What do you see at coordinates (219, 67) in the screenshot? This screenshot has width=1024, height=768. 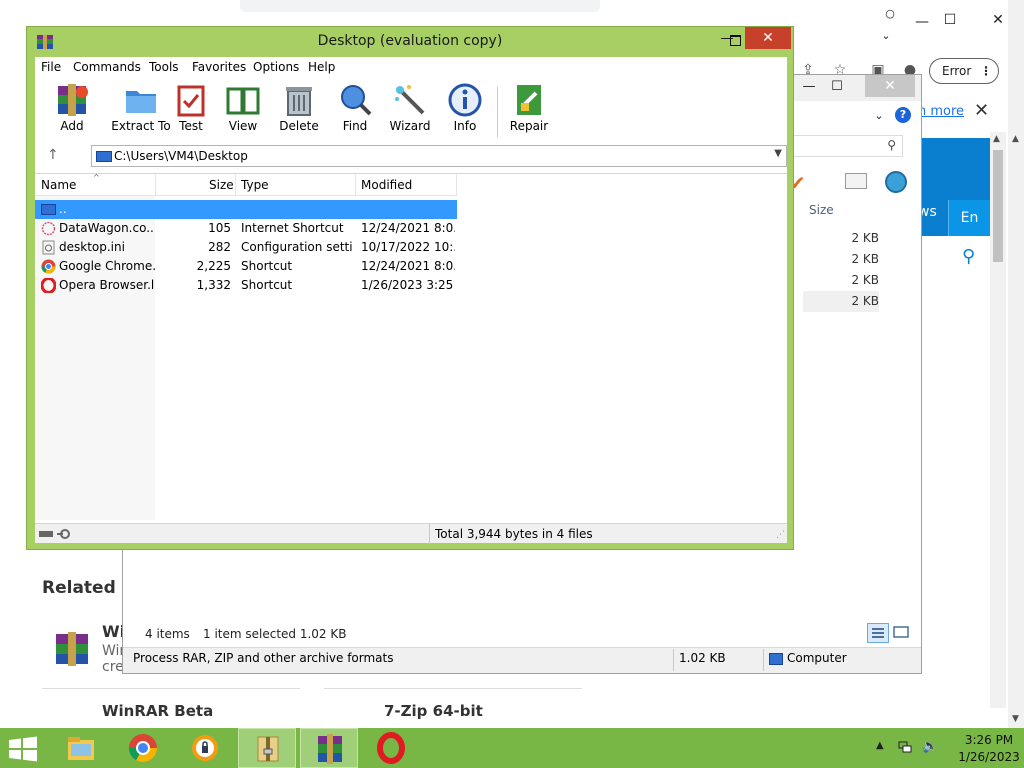 I see `menu-favorites: Favorites` at bounding box center [219, 67].